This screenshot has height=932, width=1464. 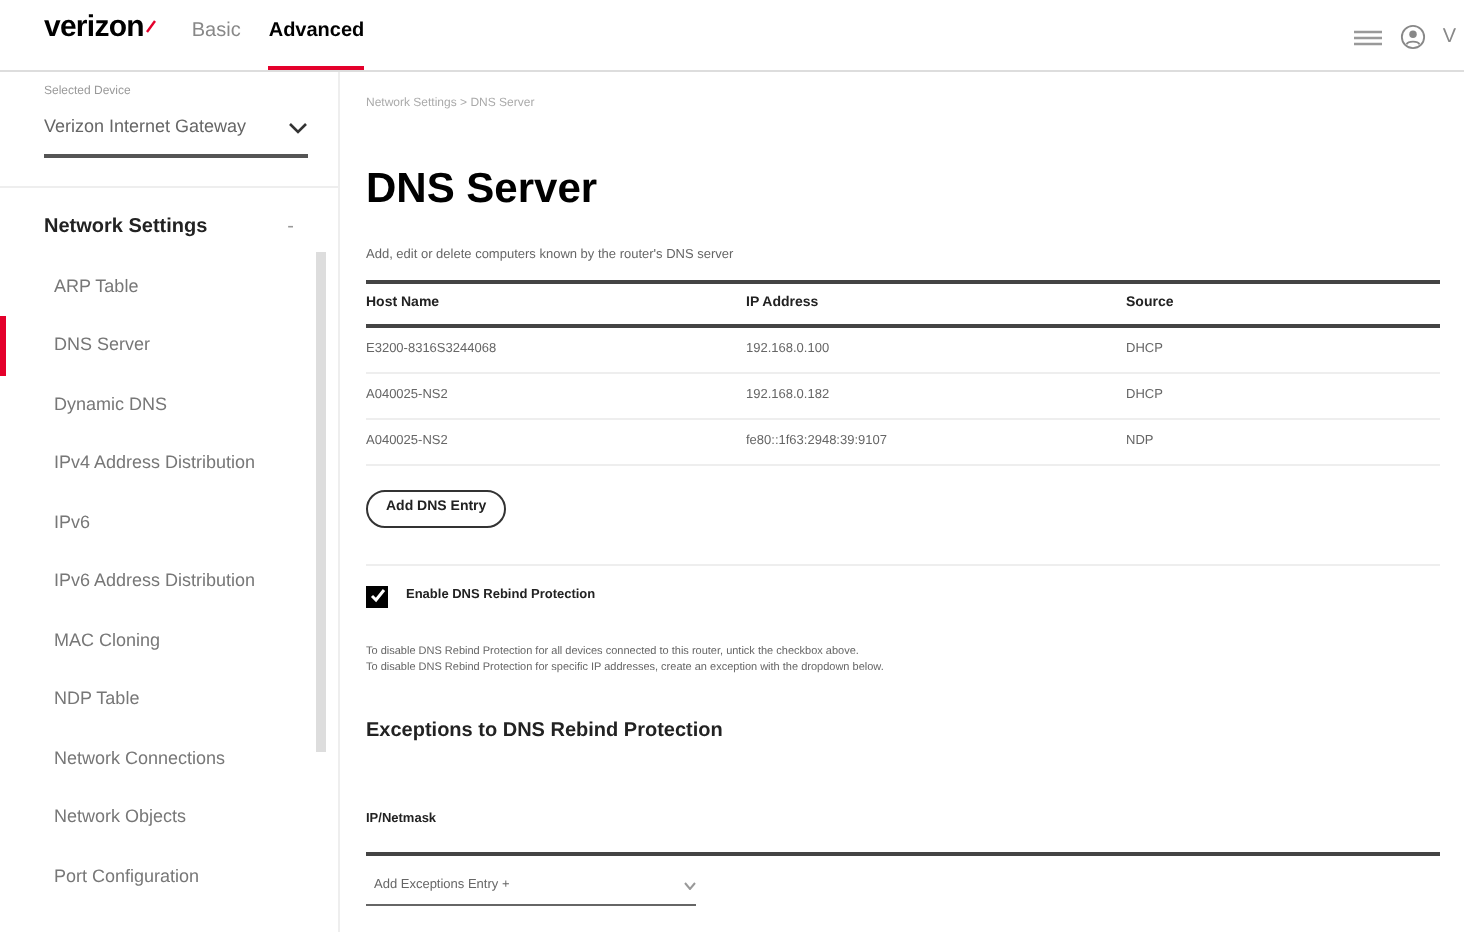 What do you see at coordinates (169, 463) in the screenshot?
I see `sidebar-item: IPv4 Address Distribution` at bounding box center [169, 463].